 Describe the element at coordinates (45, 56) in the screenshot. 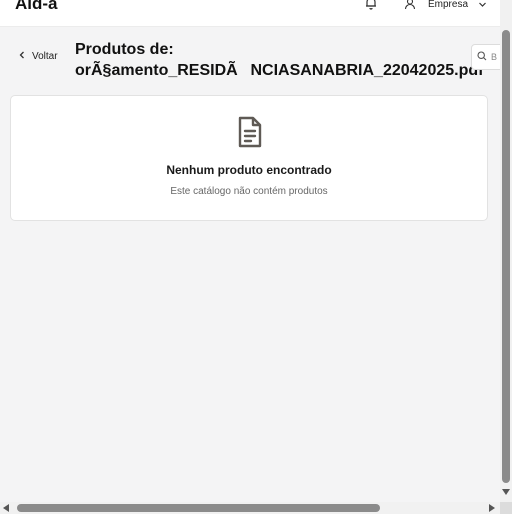

I see `back-button-label: Voltar` at that location.